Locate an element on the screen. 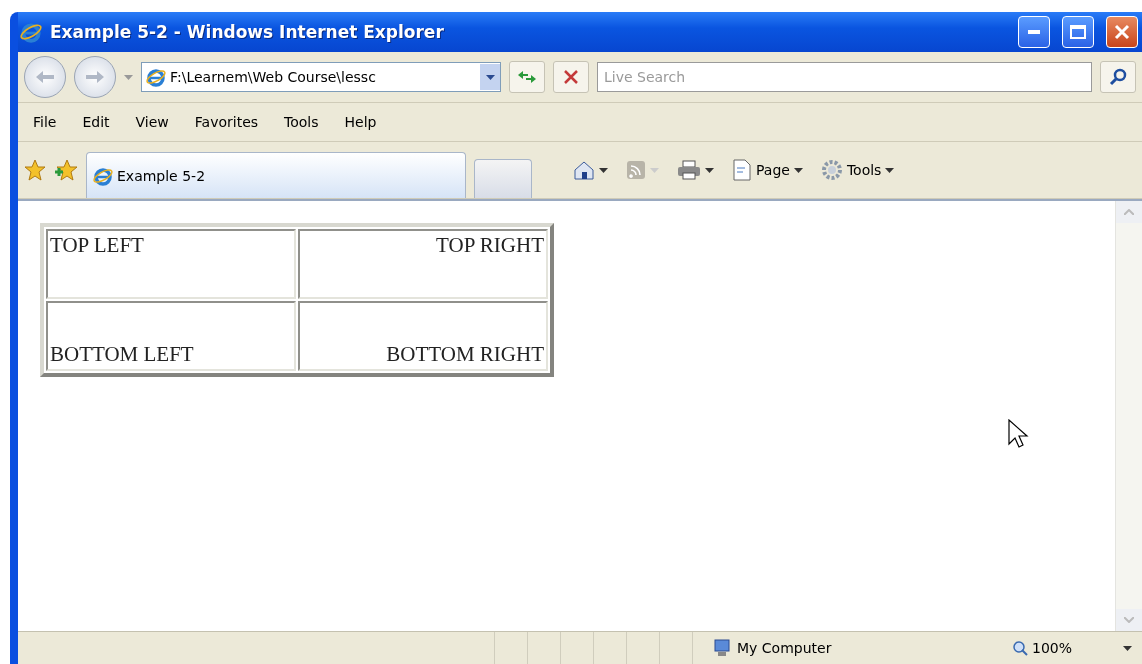  menu-item: Tools is located at coordinates (301, 122).